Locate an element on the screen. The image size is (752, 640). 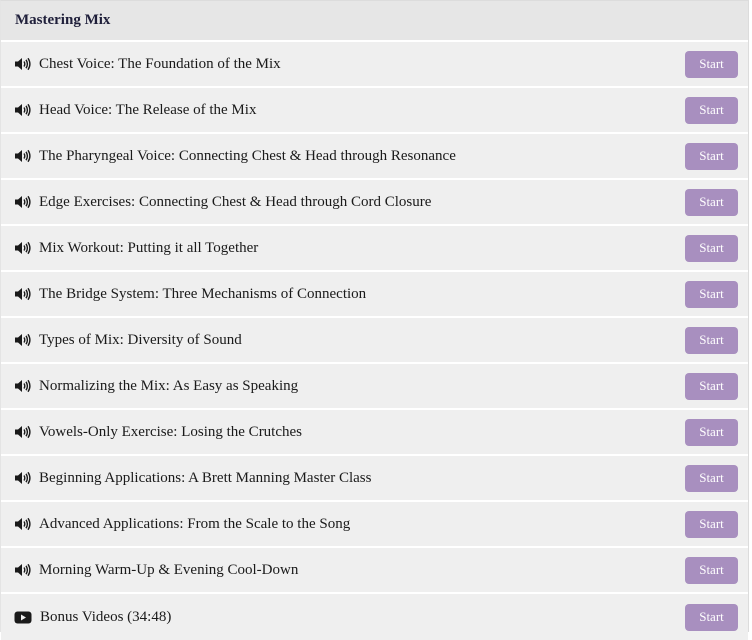
lesson-row: Bonus Videos (34:48) Start is located at coordinates (374, 617).